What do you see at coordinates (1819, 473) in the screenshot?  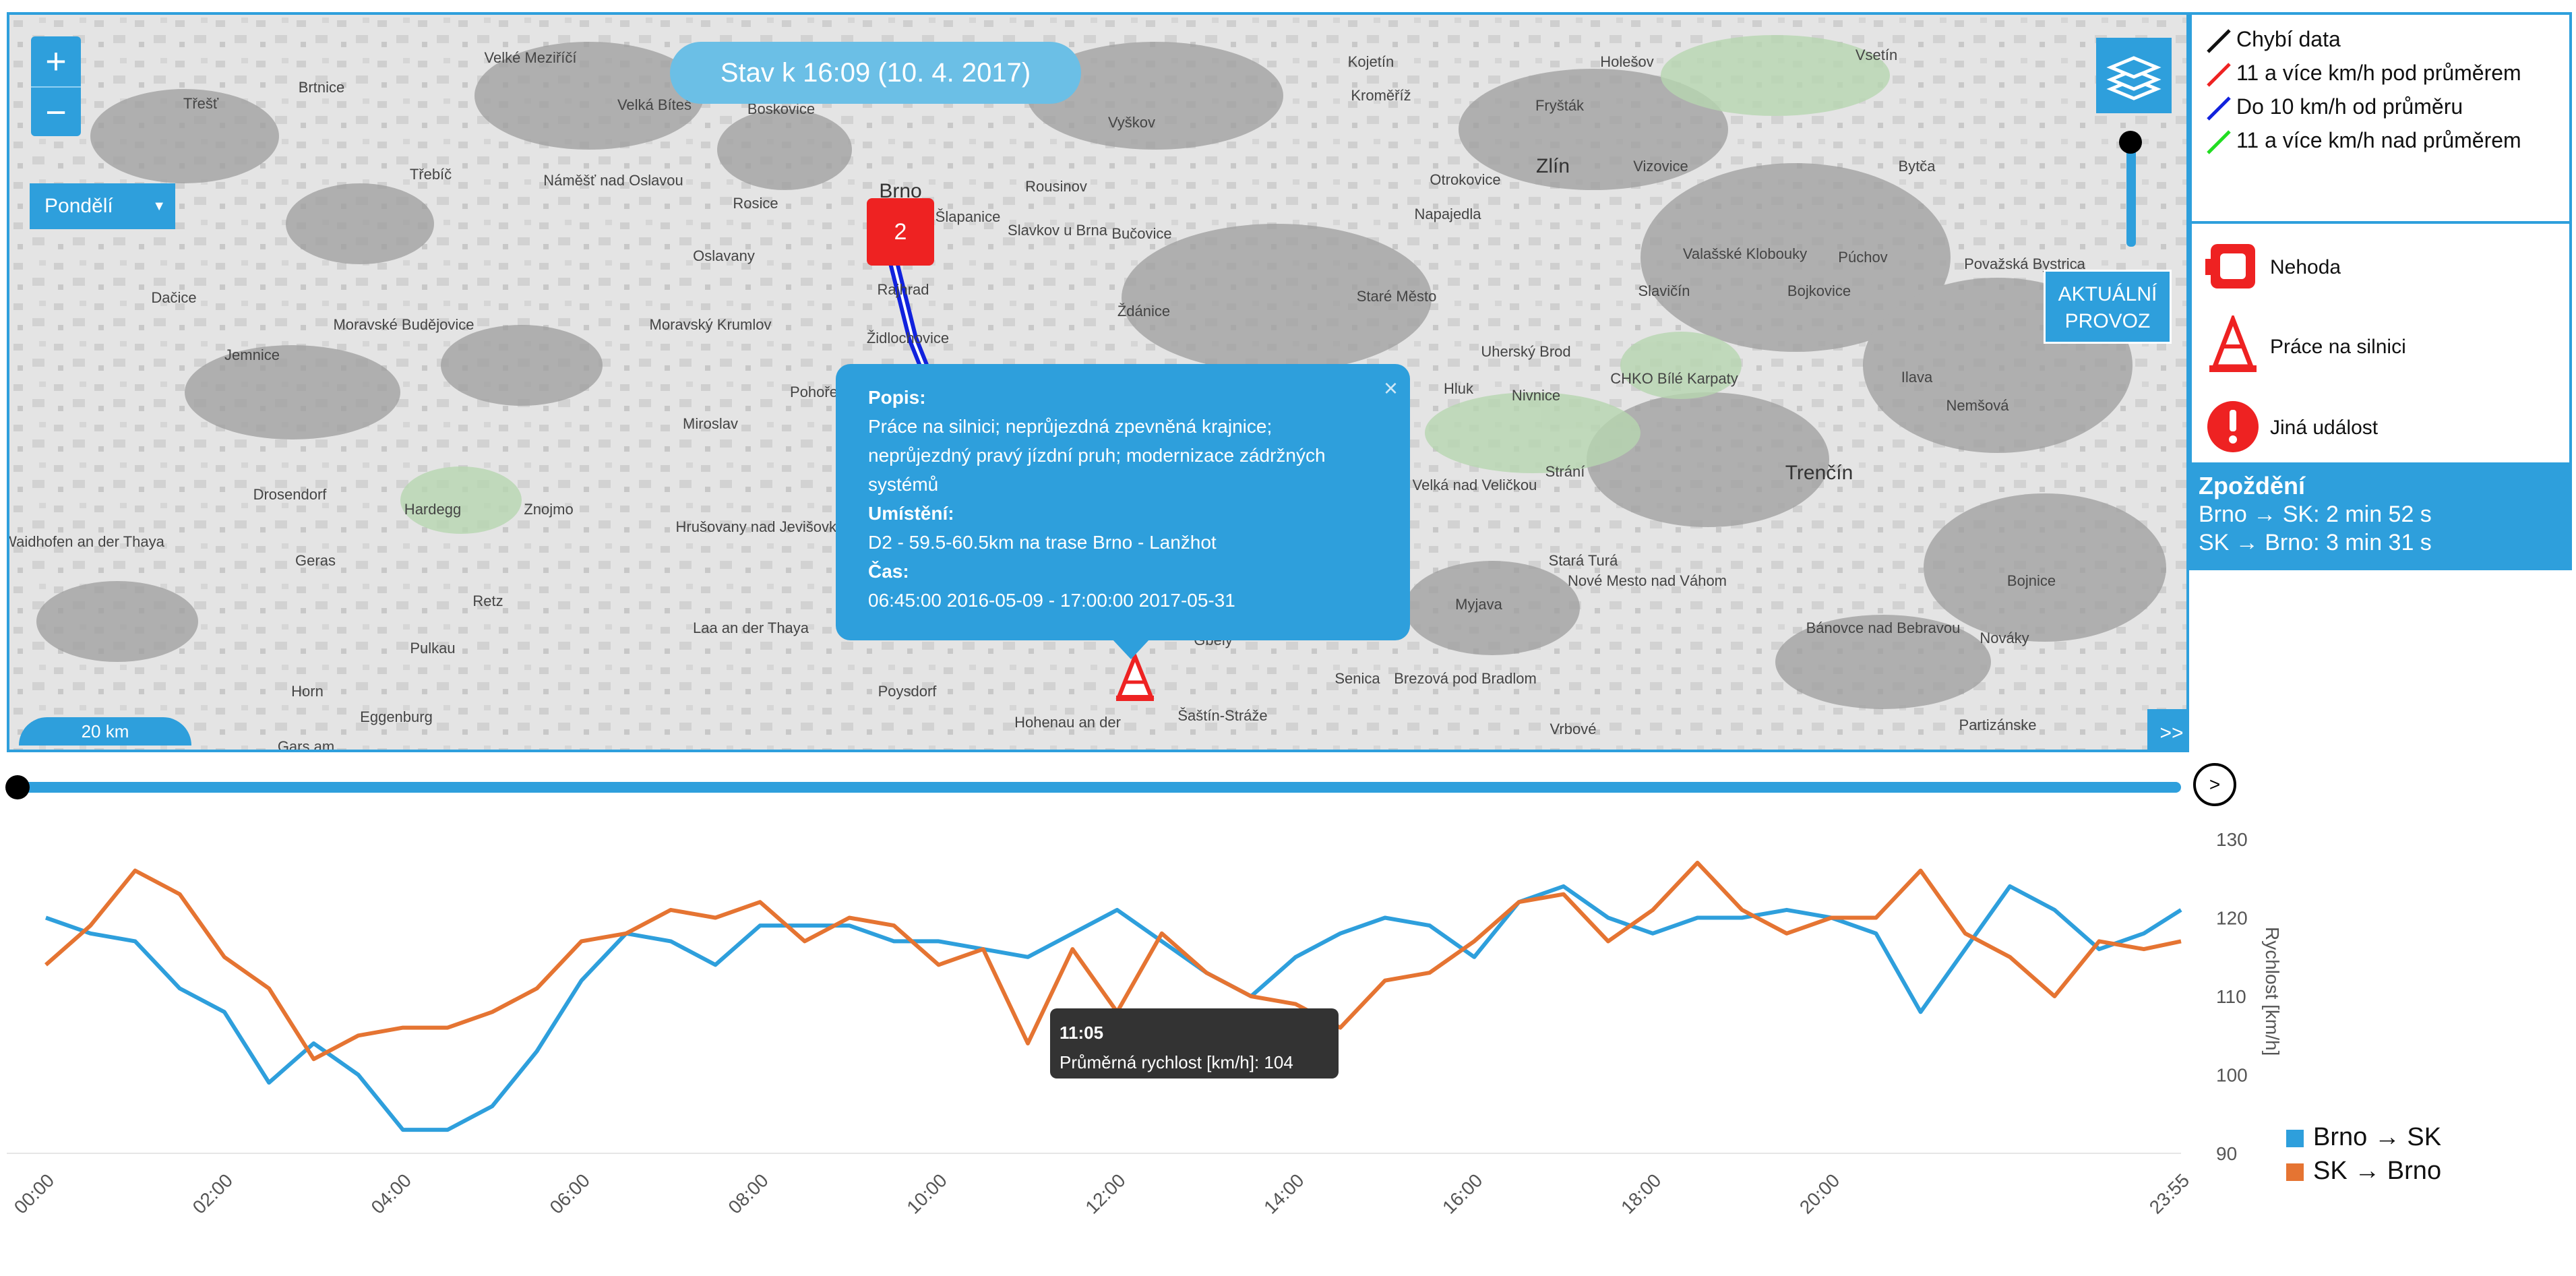 I see `place-label: Trenčín` at bounding box center [1819, 473].